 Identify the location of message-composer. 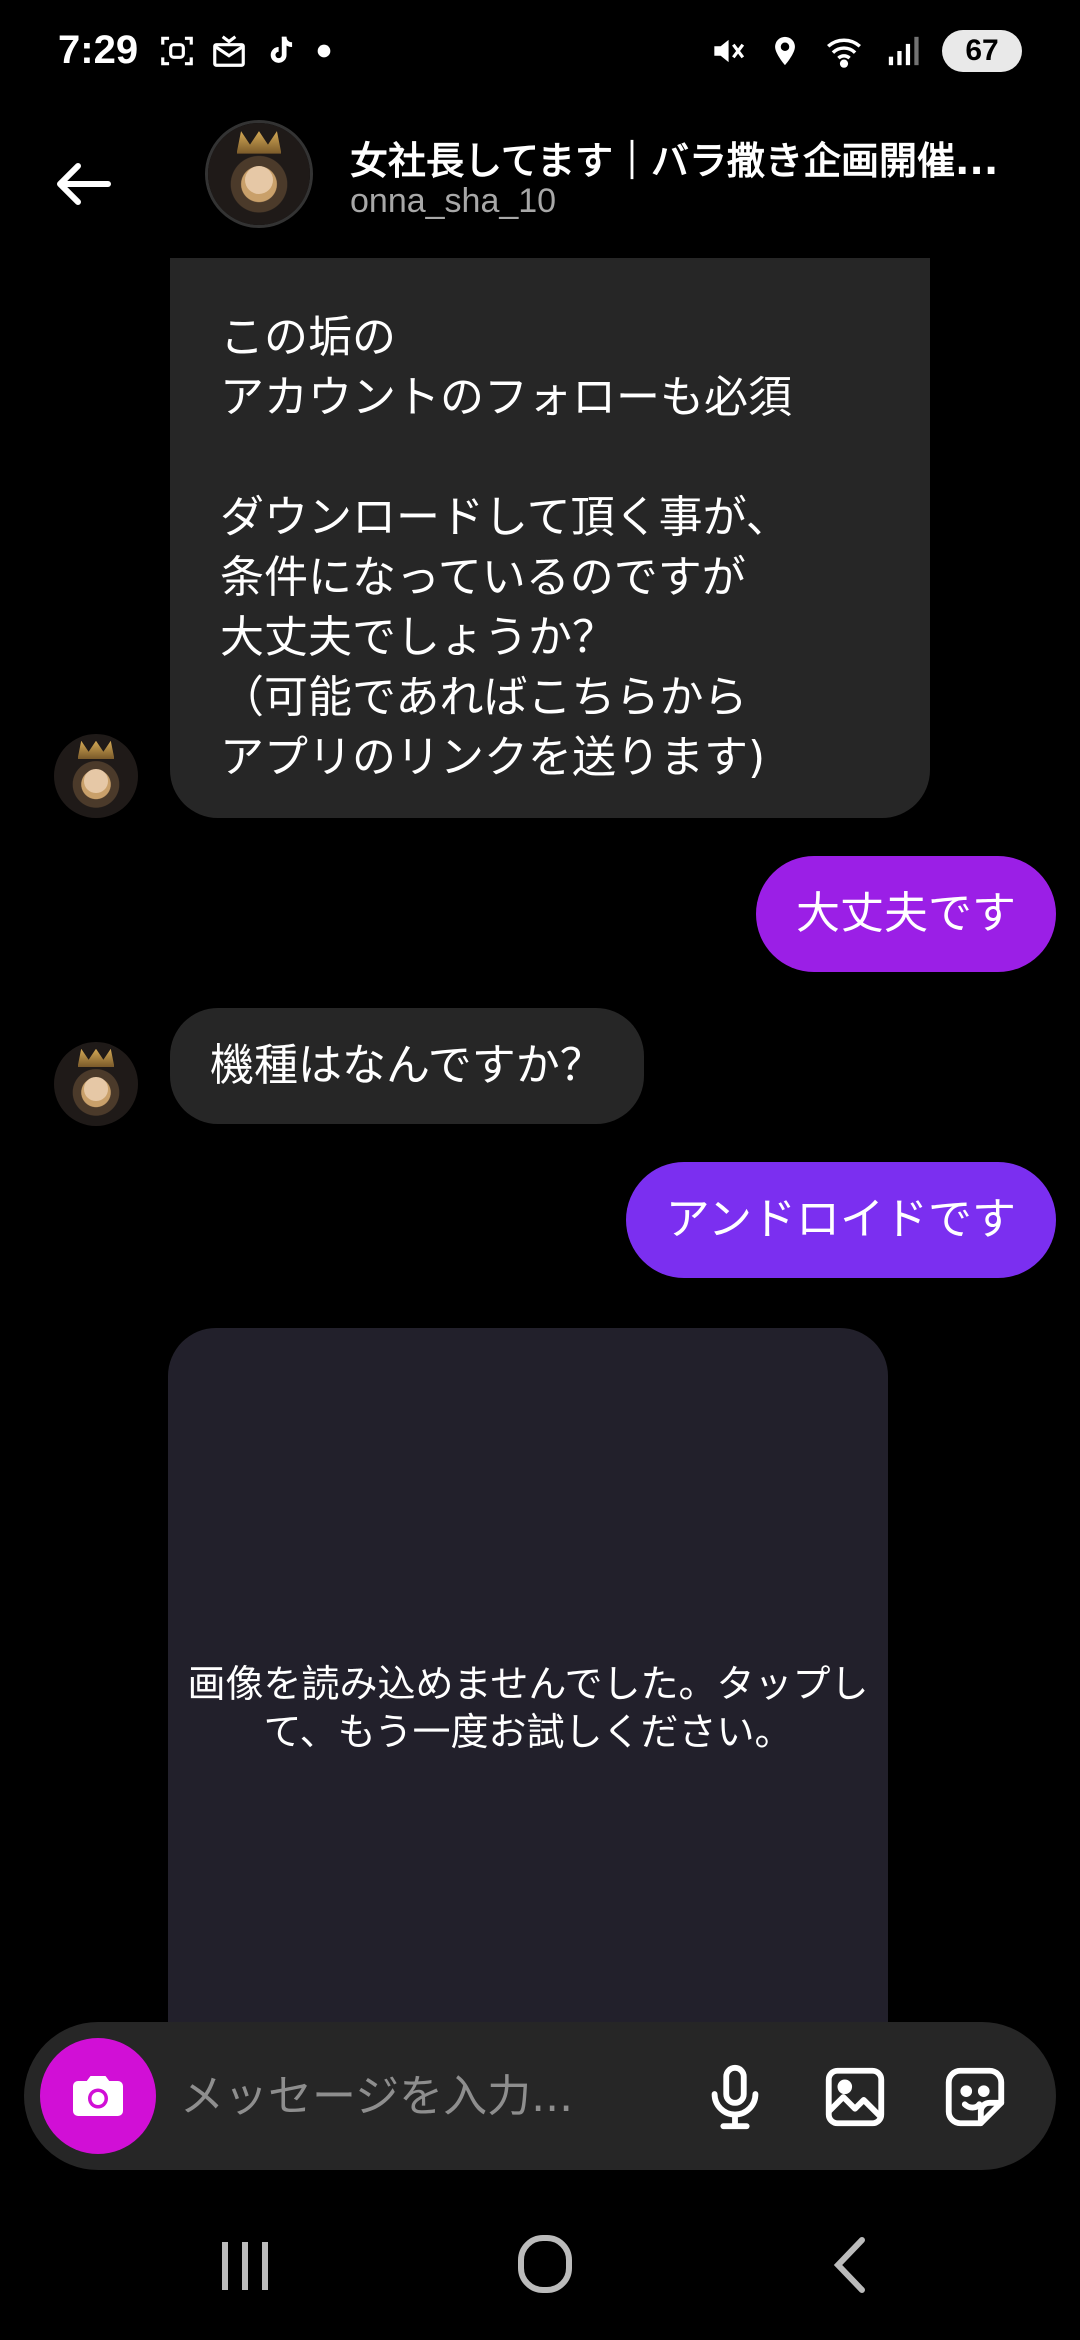
(540, 2096).